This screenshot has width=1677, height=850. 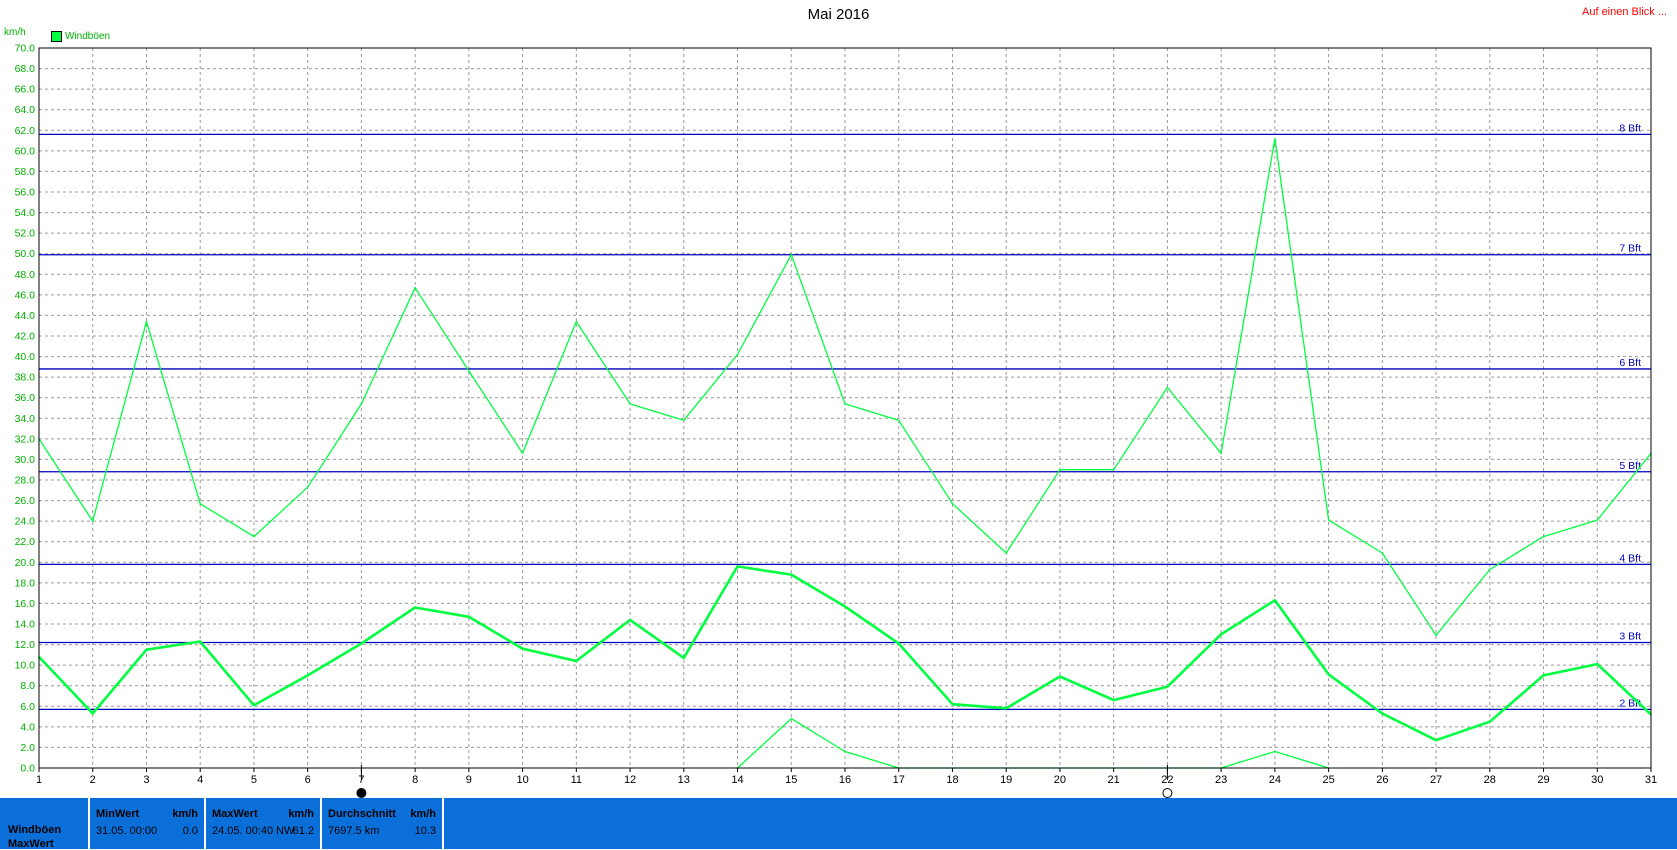 I want to click on y-tick-label: 8.0, so click(x=27, y=686).